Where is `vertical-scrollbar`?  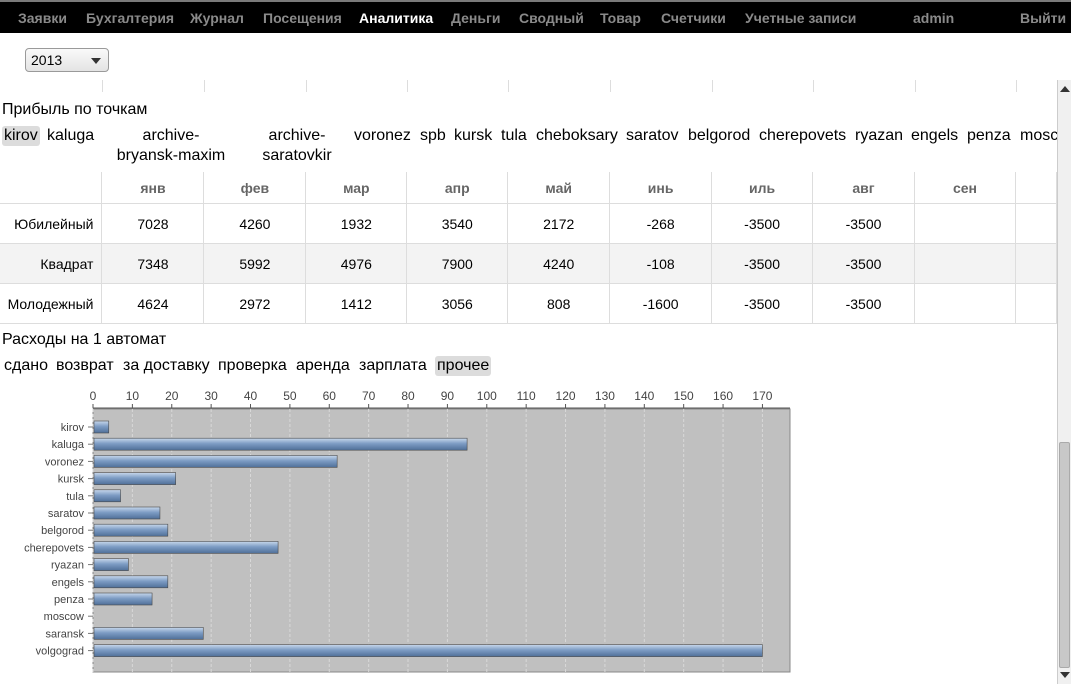
vertical-scrollbar is located at coordinates (1064, 382).